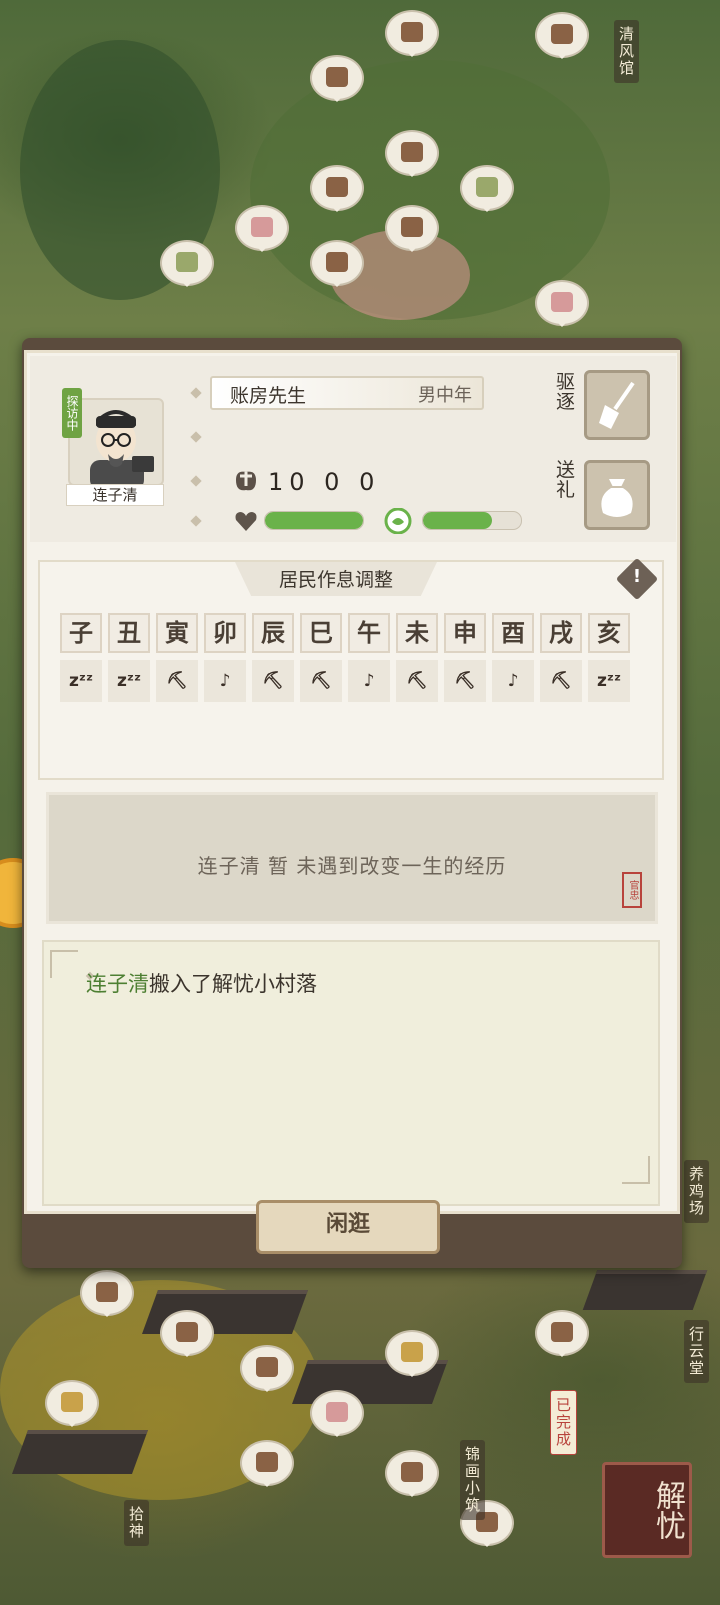 The height and width of the screenshot is (1605, 720). I want to click on hour-cell: 卯, so click(225, 633).